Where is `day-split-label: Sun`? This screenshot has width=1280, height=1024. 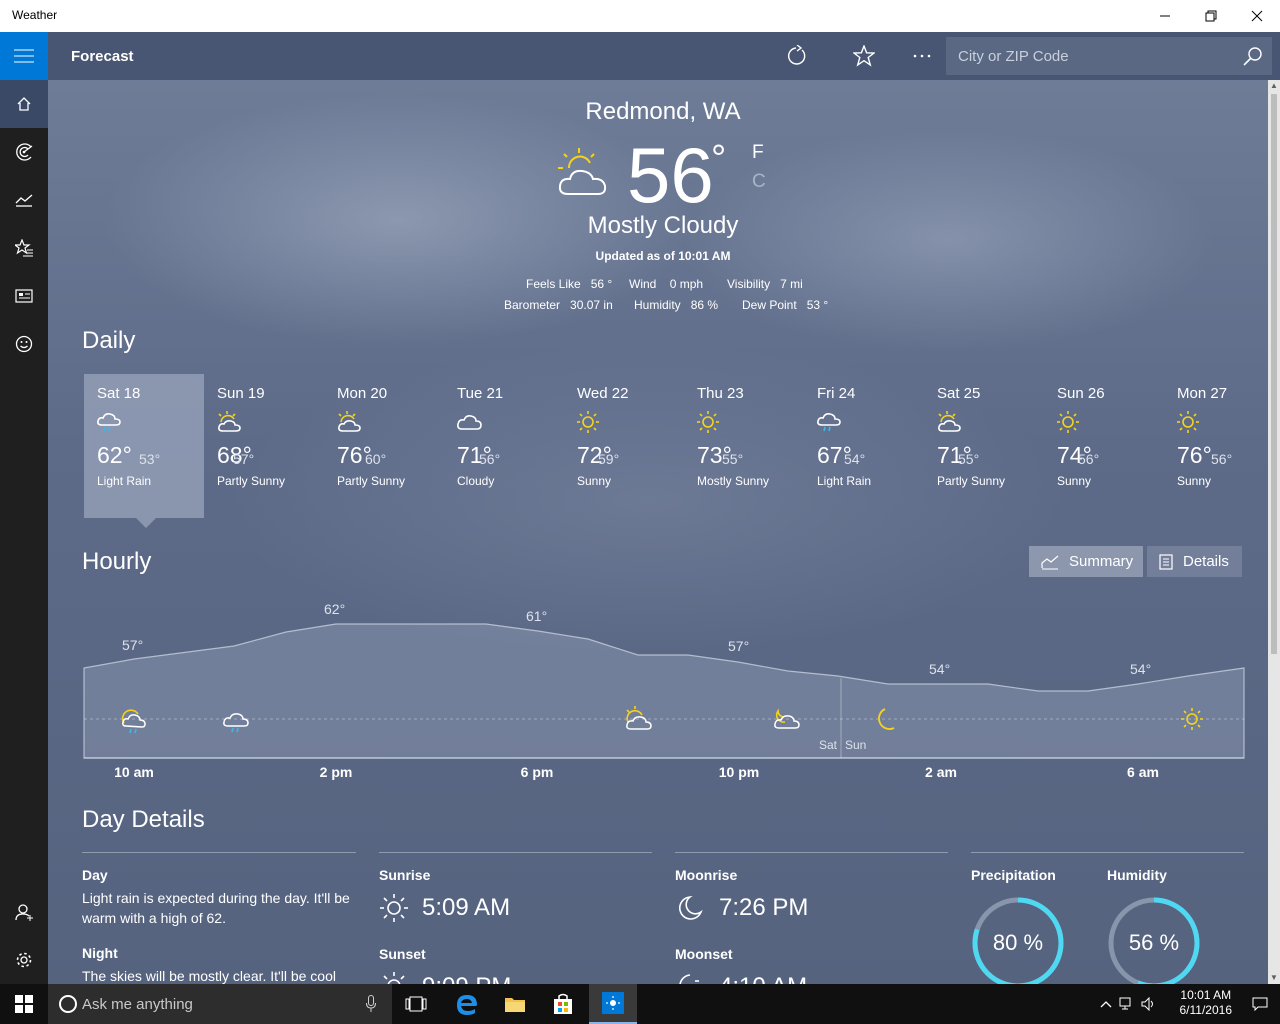
day-split-label: Sun is located at coordinates (856, 745).